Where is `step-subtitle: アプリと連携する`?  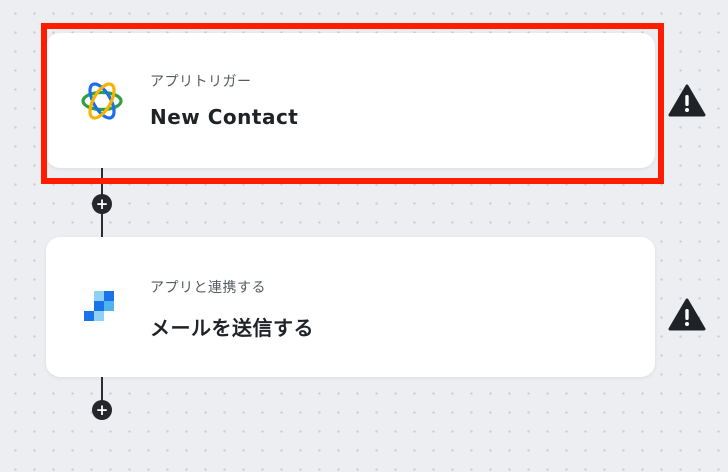
step-subtitle: アプリと連携する is located at coordinates (208, 288).